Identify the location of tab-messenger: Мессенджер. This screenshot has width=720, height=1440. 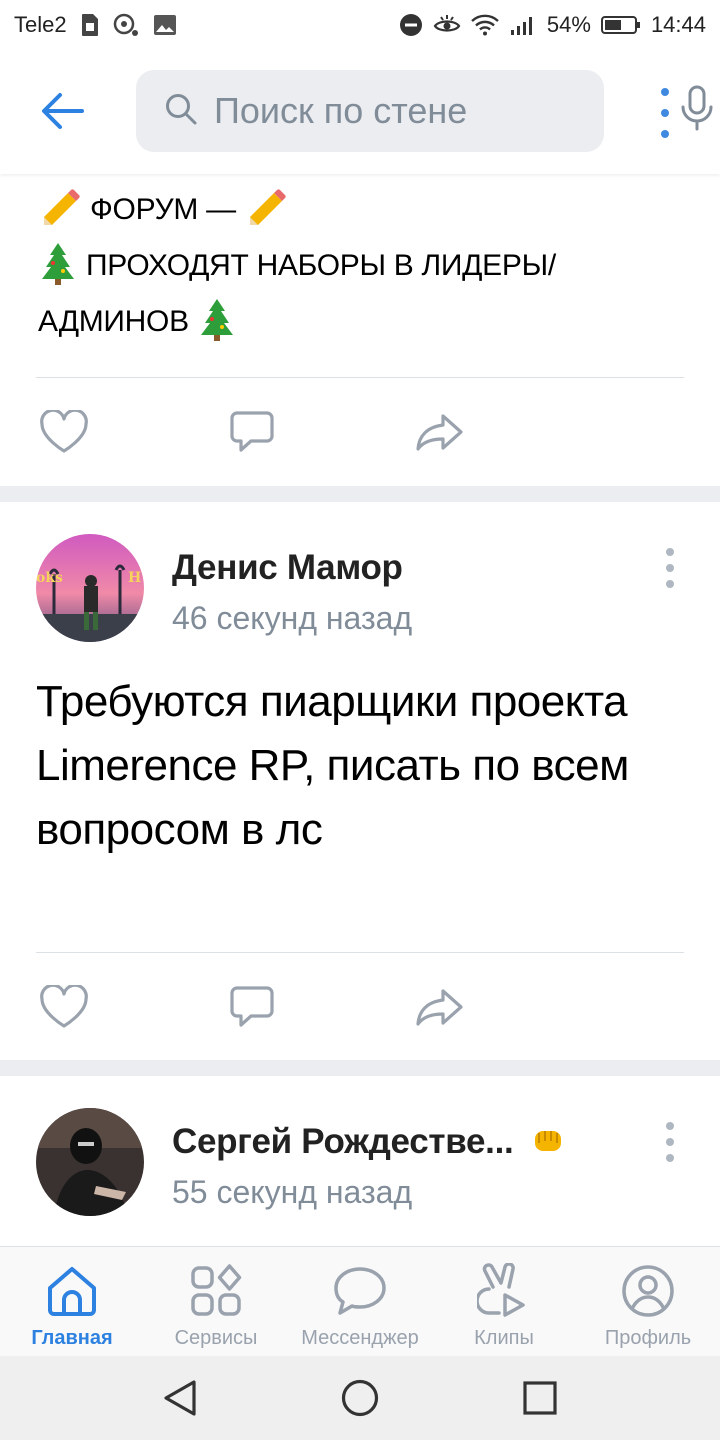
(360, 1302).